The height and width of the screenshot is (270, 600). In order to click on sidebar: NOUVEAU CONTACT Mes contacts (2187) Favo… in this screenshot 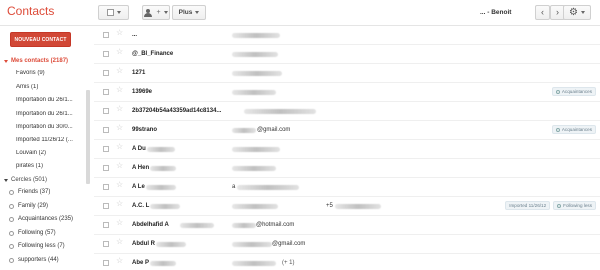, I will do `click(47, 148)`.